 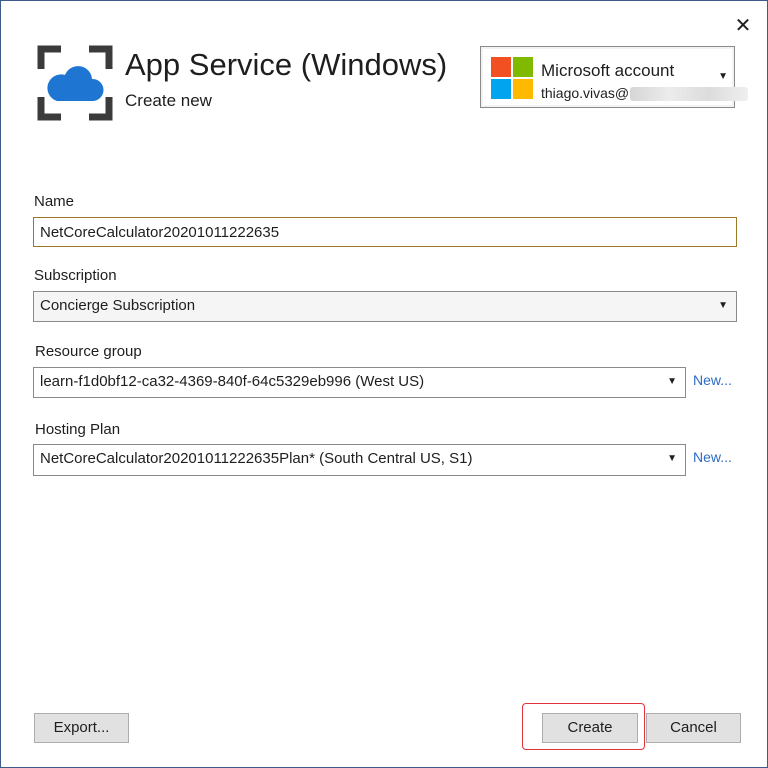 I want to click on subscription-value: Concierge Subscription, so click(x=118, y=305).